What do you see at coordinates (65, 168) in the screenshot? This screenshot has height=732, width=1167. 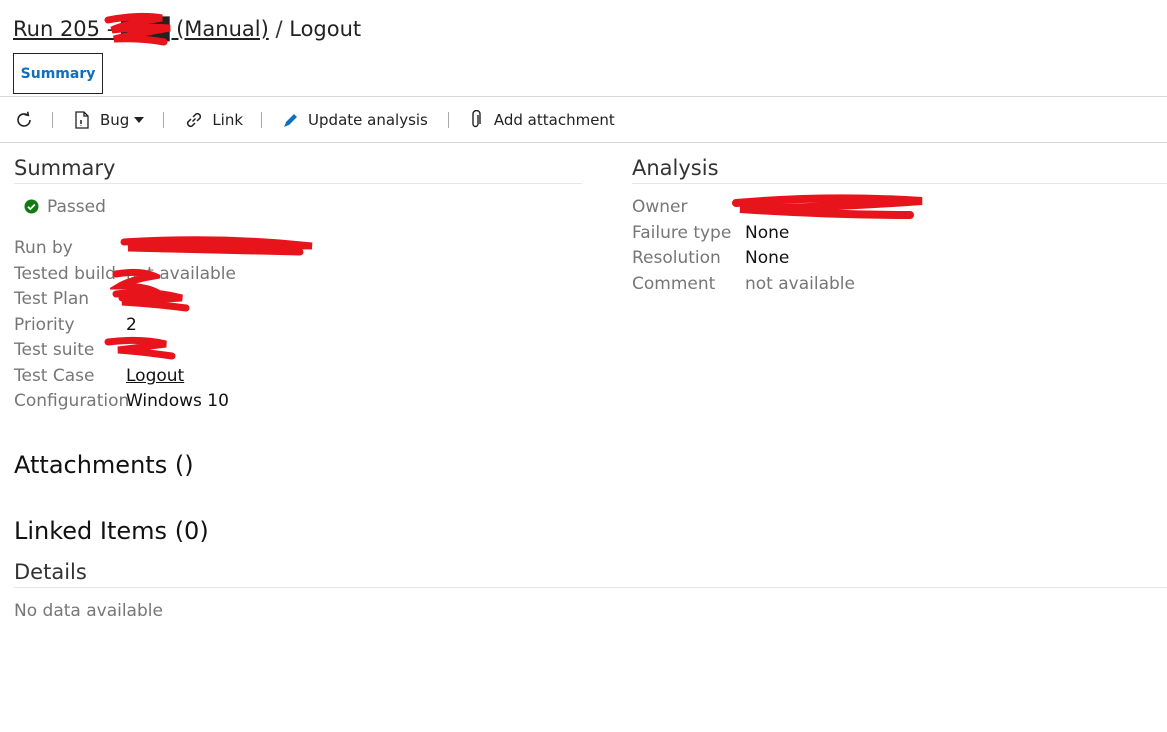 I see `summary-heading: Summary` at bounding box center [65, 168].